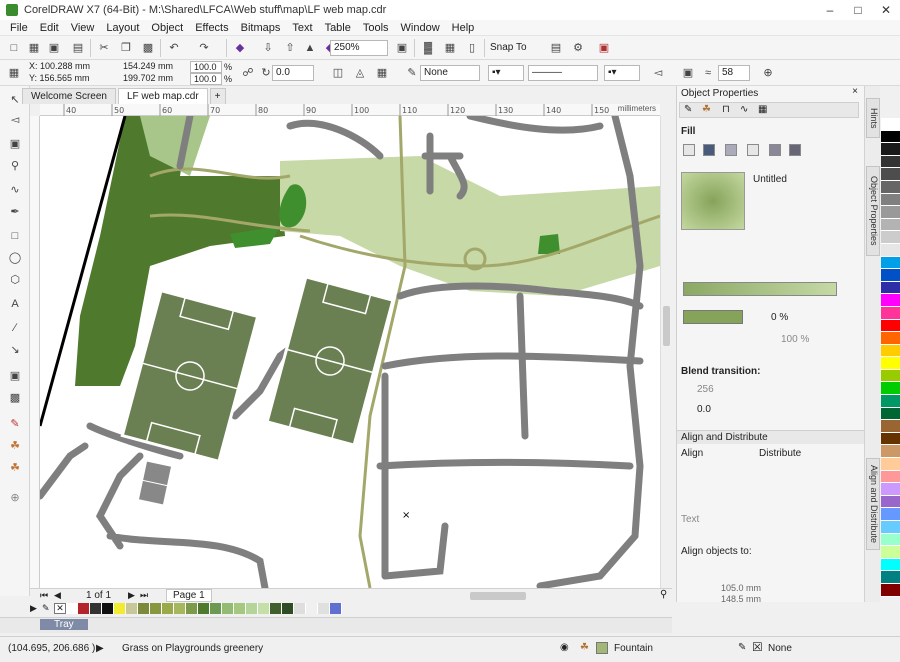 The width and height of the screenshot is (900, 662). What do you see at coordinates (508, 48) in the screenshot?
I see `snap-to-dropdown: Snap To` at bounding box center [508, 48].